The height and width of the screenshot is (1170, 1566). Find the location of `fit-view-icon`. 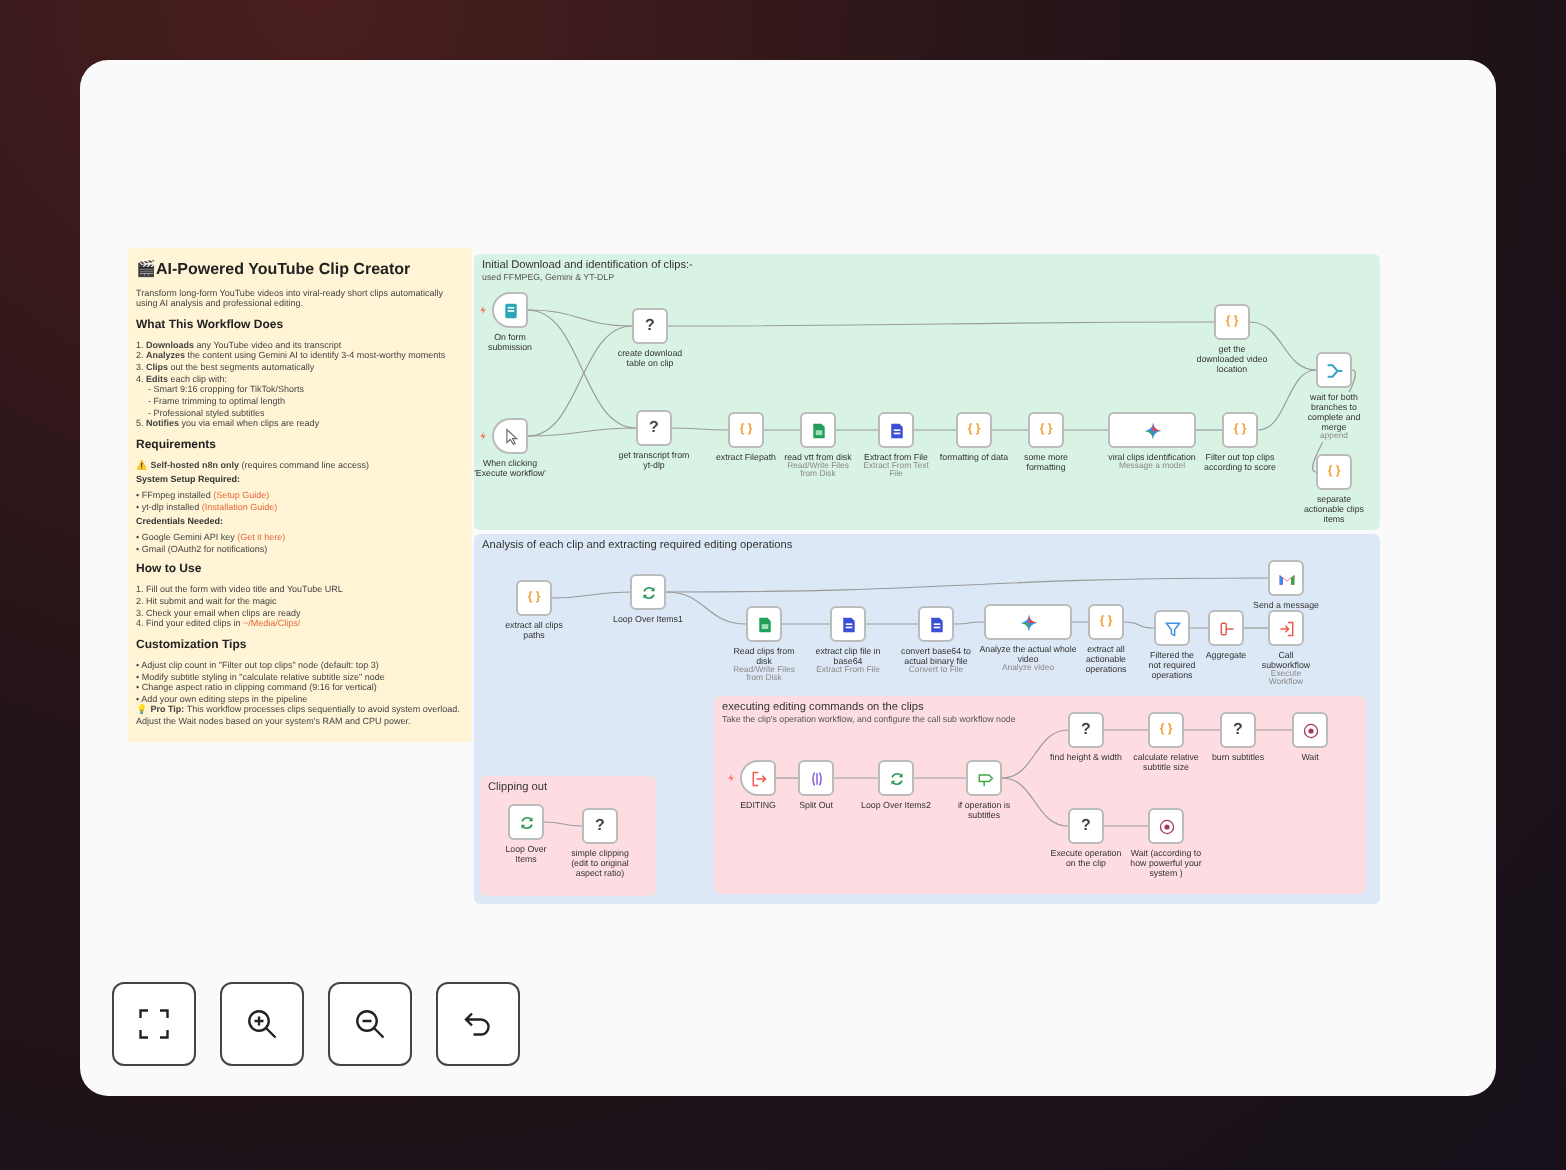

fit-view-icon is located at coordinates (154, 1024).